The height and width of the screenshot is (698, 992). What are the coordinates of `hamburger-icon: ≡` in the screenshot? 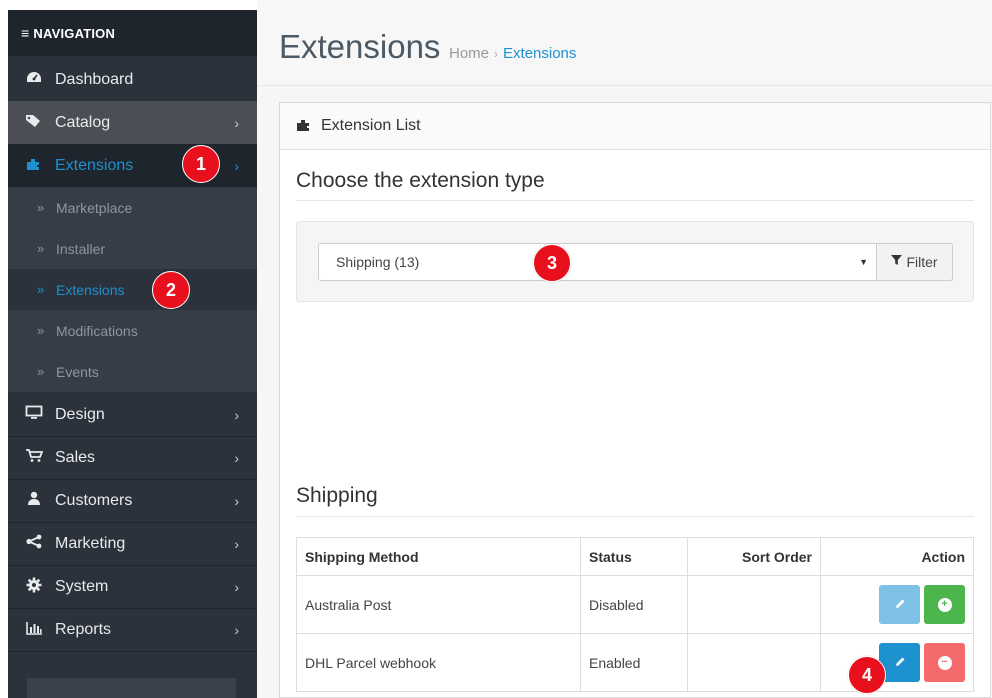 It's located at (25, 33).